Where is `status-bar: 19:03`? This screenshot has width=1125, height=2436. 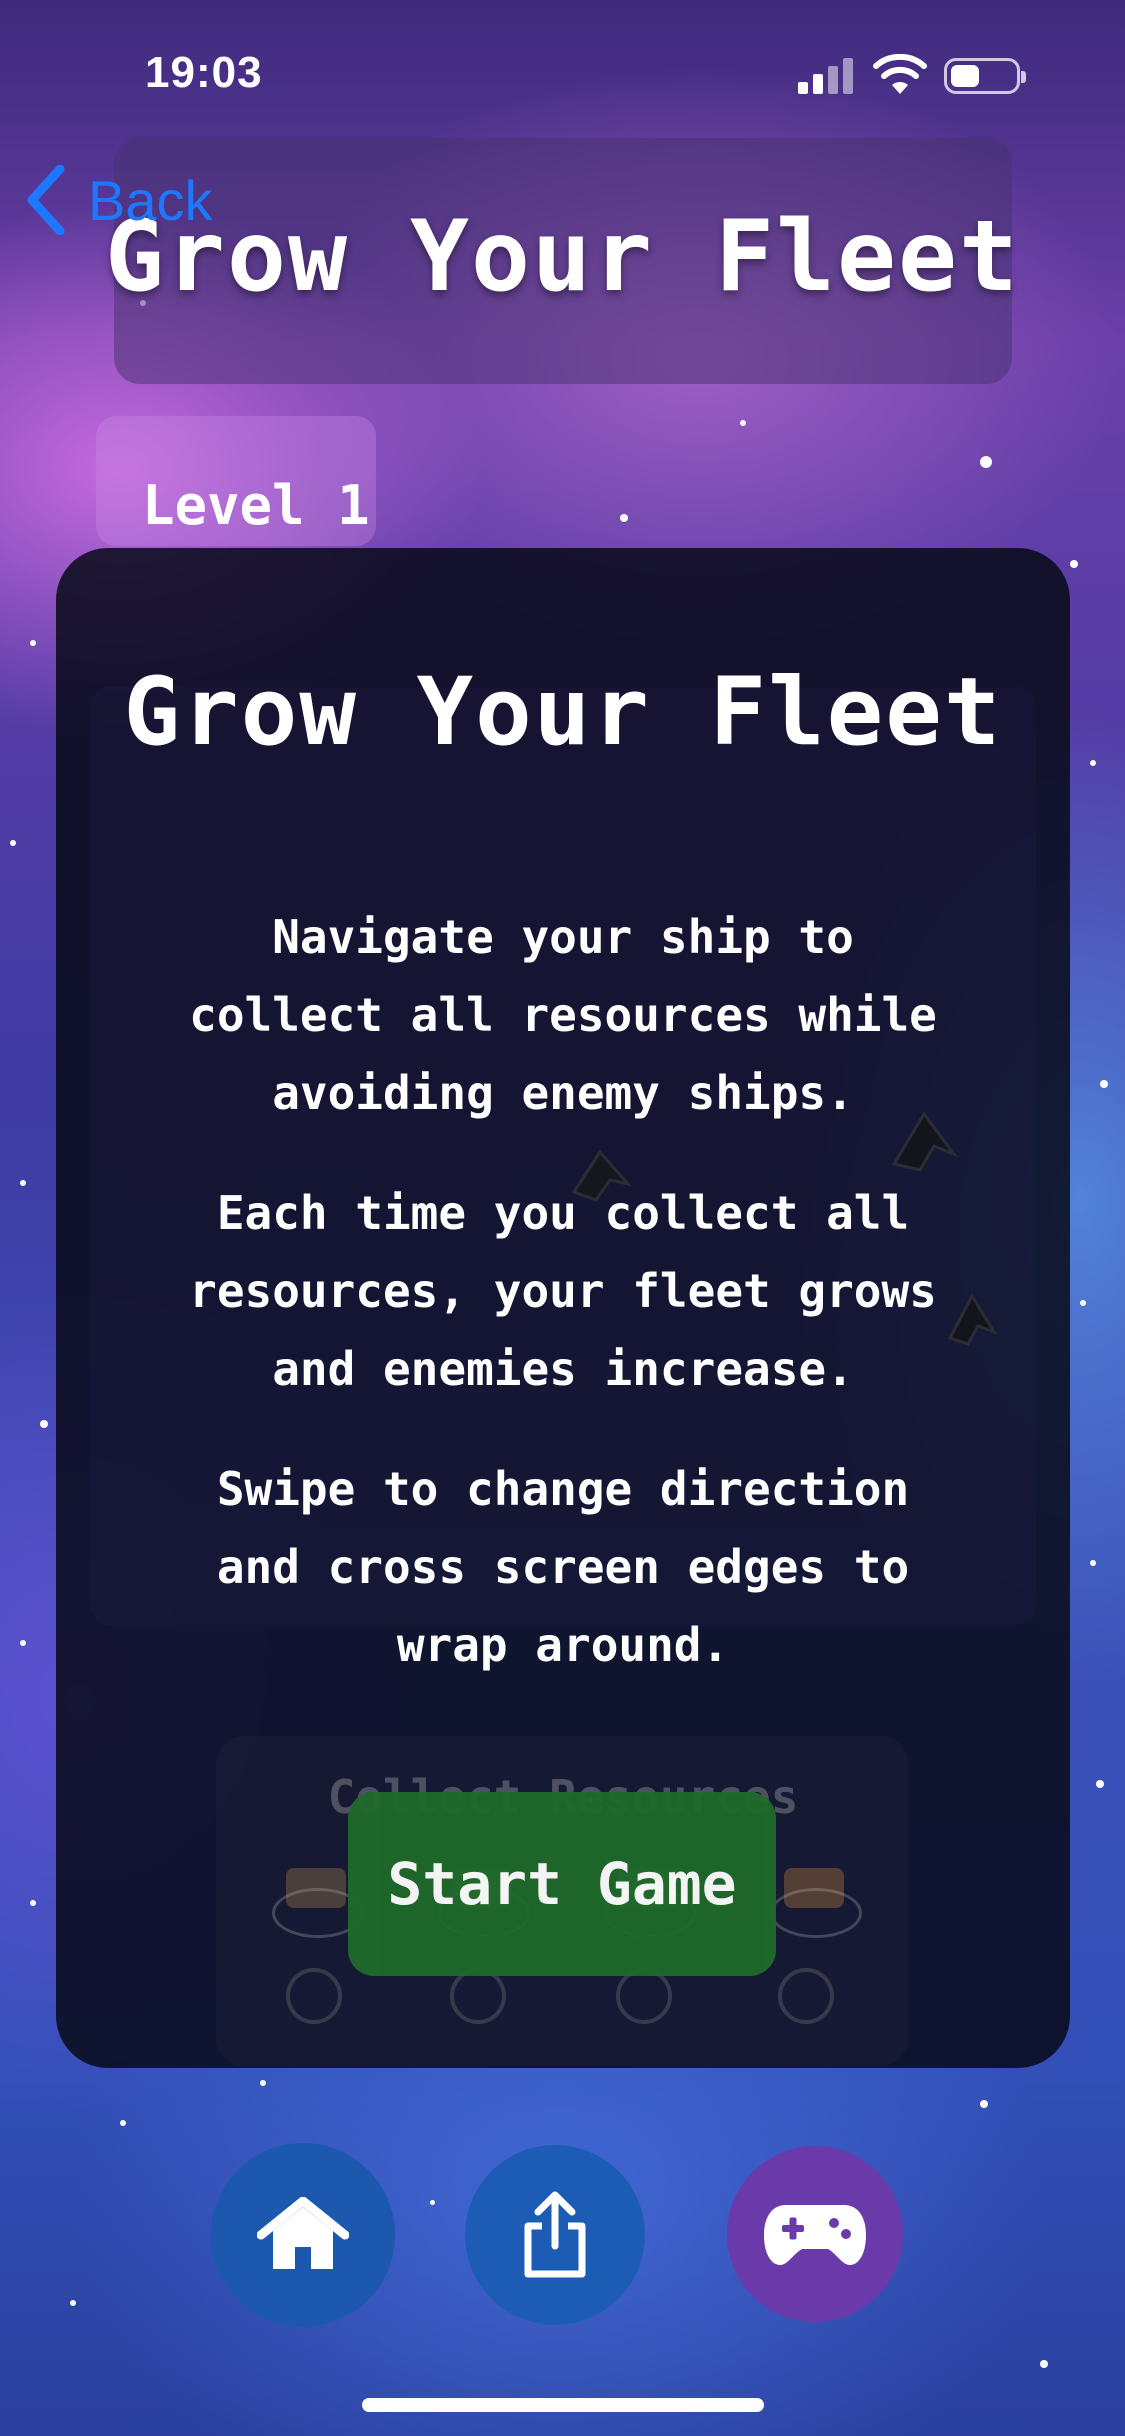
status-bar: 19:03 is located at coordinates (562, 75).